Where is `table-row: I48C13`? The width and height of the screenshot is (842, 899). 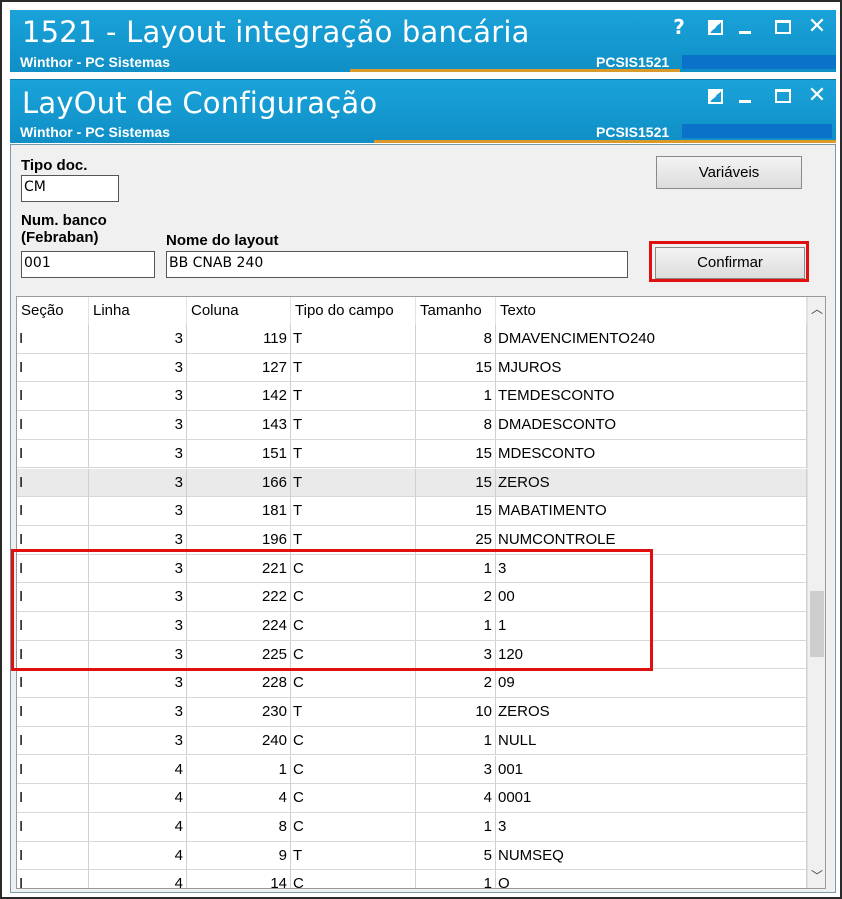 table-row: I48C13 is located at coordinates (412, 827).